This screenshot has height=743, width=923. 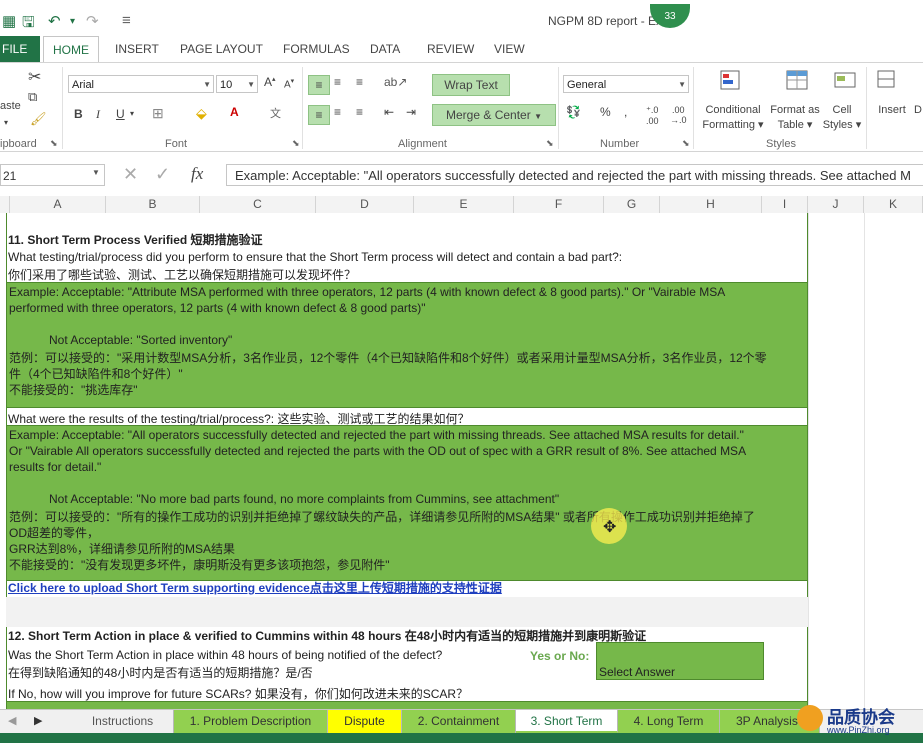 What do you see at coordinates (686, 143) in the screenshot?
I see `number-launcher-icon: ⬊` at bounding box center [686, 143].